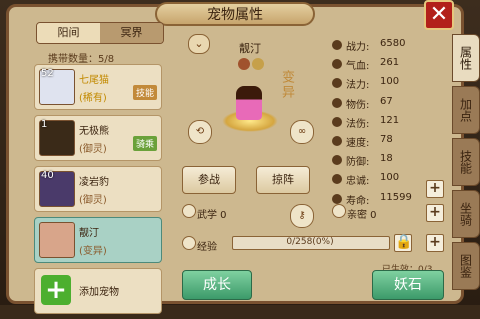 This screenshot has height=319, width=480. What do you see at coordinates (396, 197) in the screenshot?
I see `stat-value: 11599` at bounding box center [396, 197].